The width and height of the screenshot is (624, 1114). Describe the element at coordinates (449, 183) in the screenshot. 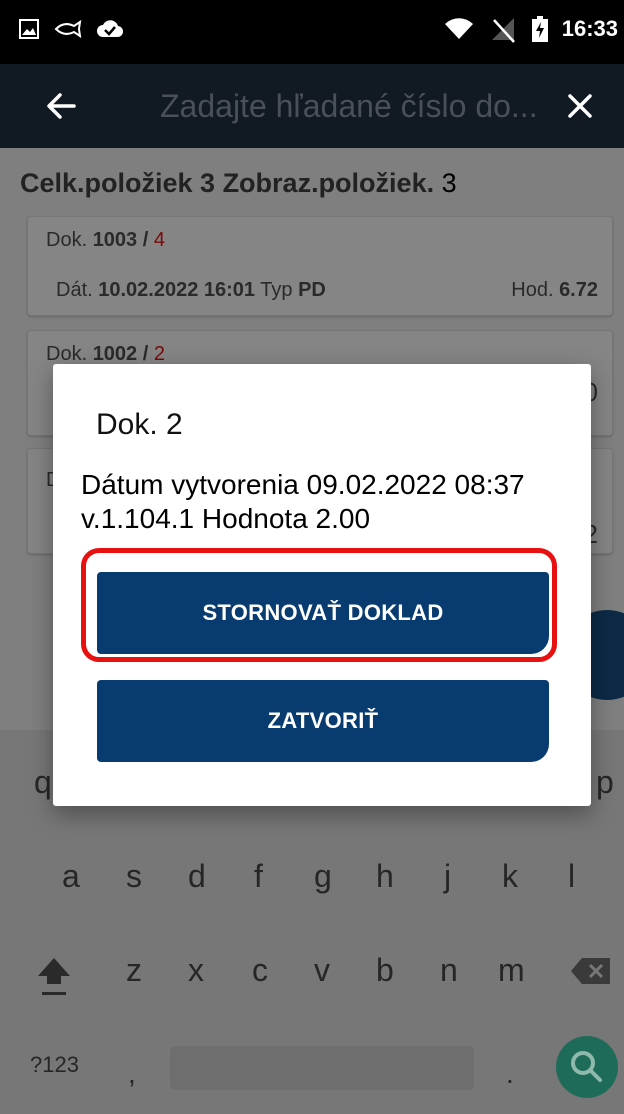

I see `item-count-value: 3` at that location.